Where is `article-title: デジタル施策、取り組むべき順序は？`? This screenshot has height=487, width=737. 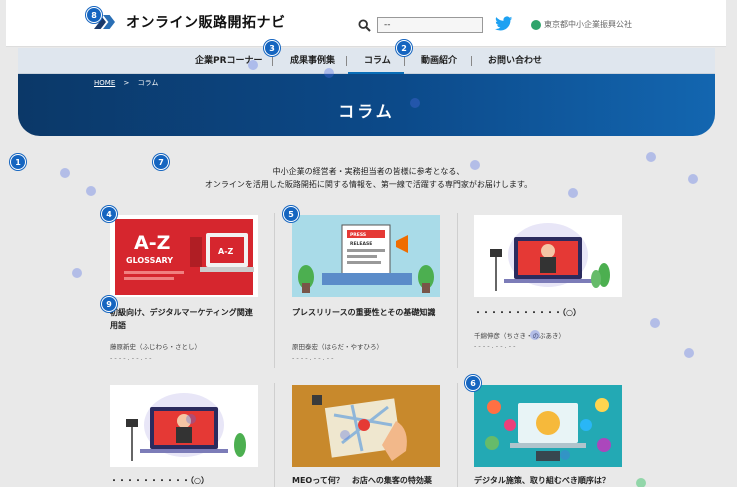 article-title: デジタル施策、取り組むべき順序は？ is located at coordinates (554, 480).